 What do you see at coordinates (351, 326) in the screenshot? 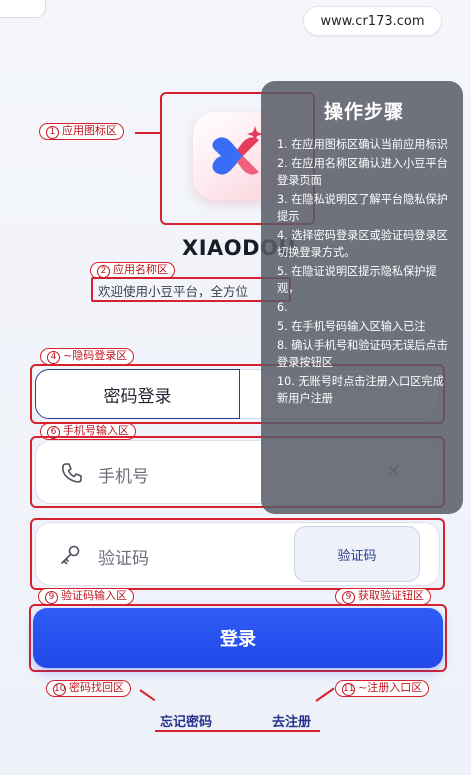
I see `step-item: 5. 在手机号码输入区输入已注` at bounding box center [351, 326].